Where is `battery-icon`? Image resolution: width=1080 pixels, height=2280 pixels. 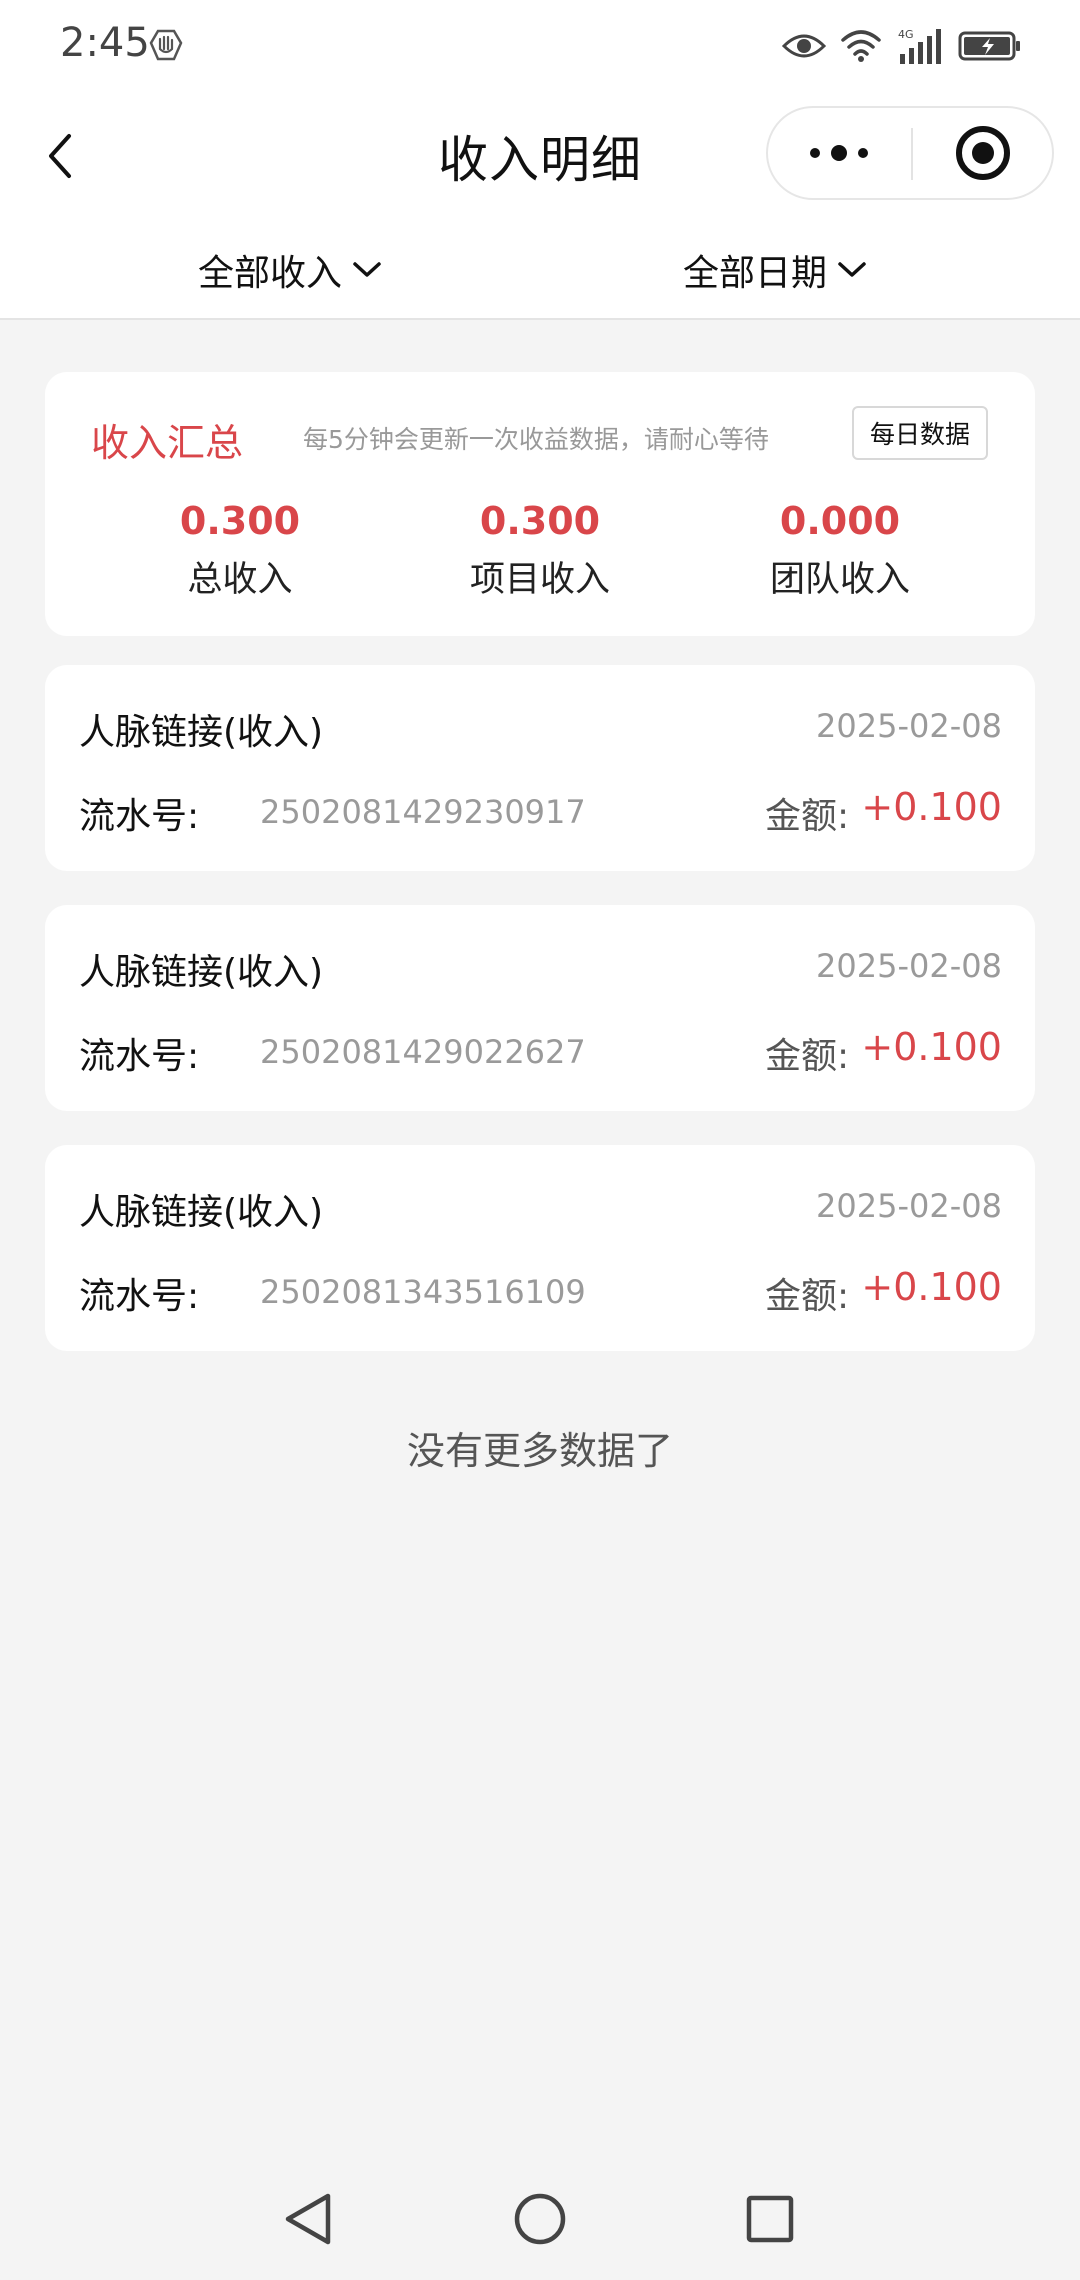 battery-icon is located at coordinates (989, 46).